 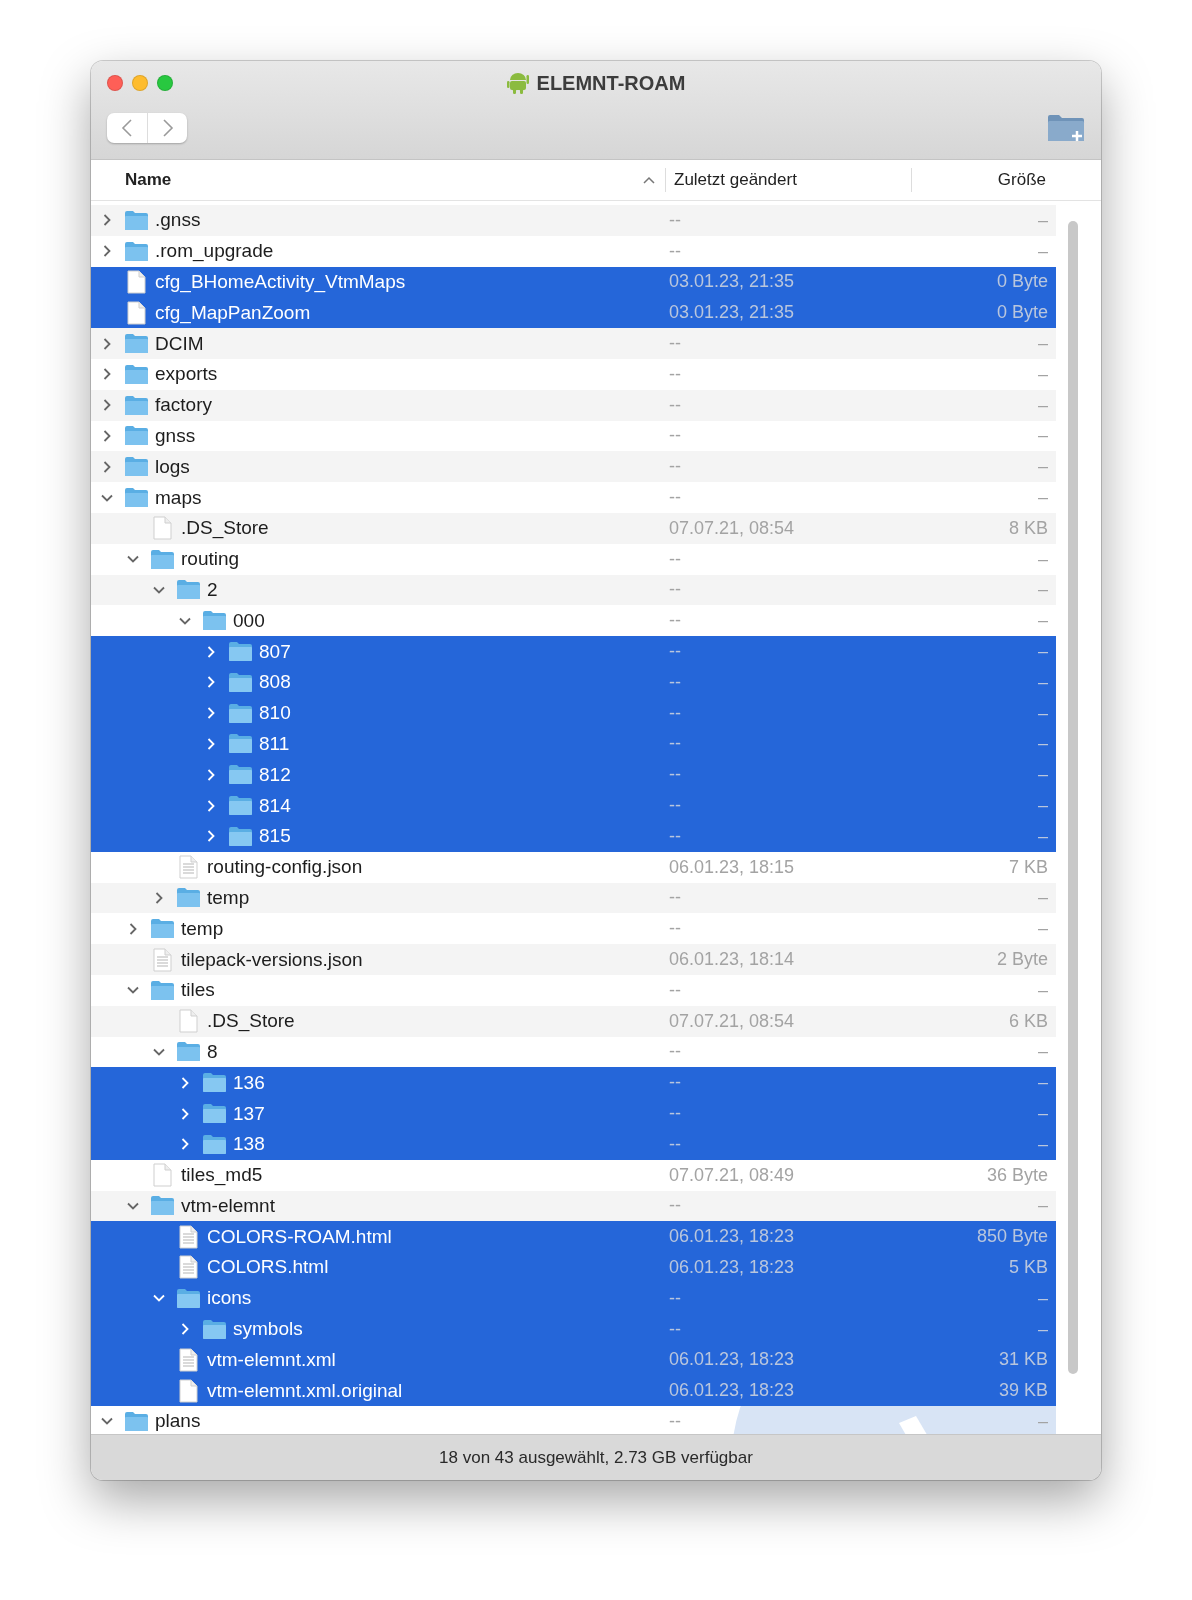 I want to click on file-name: .rom_upgrade, so click(x=214, y=251).